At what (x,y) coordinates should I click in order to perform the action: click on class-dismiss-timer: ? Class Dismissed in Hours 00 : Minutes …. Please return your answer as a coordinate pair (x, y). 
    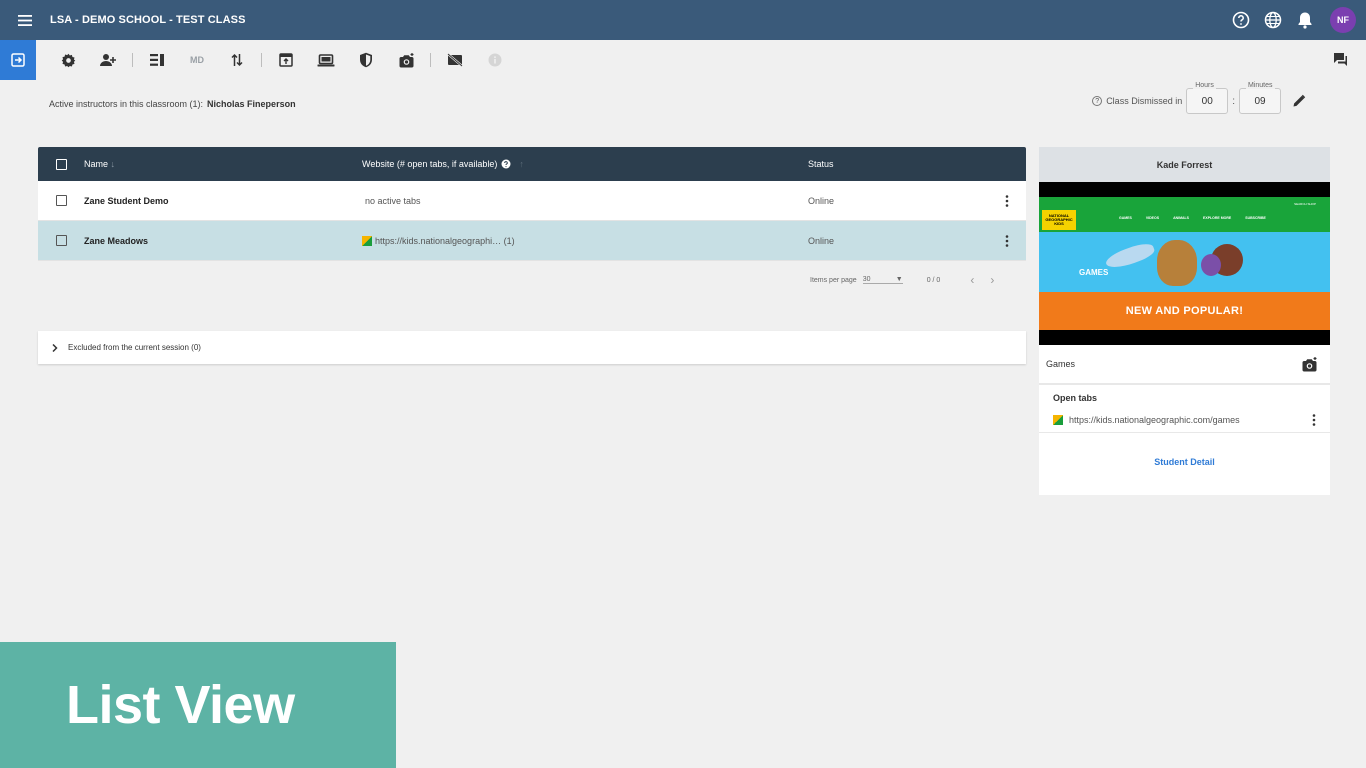
    Looking at the image, I should click on (1199, 98).